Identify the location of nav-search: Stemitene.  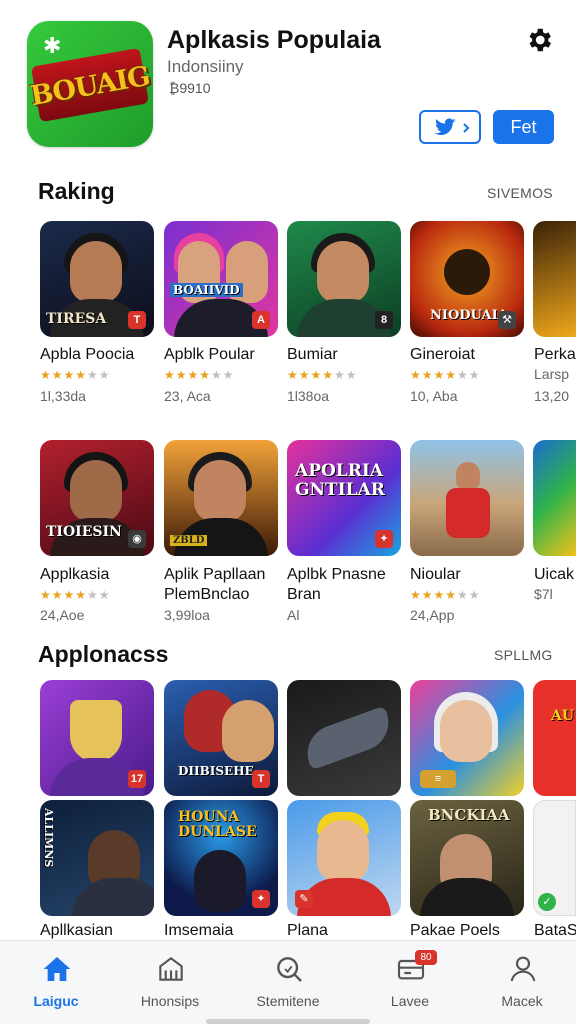
(288, 982).